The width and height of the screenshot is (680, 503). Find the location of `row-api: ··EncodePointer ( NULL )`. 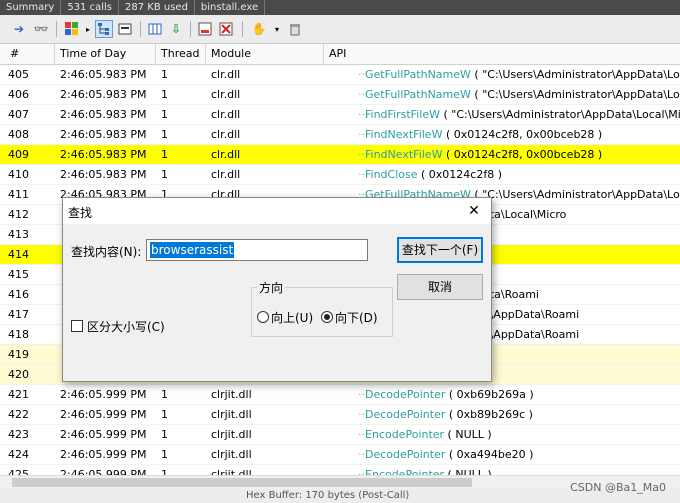

row-api: ··EncodePointer ( NULL ) is located at coordinates (519, 470).